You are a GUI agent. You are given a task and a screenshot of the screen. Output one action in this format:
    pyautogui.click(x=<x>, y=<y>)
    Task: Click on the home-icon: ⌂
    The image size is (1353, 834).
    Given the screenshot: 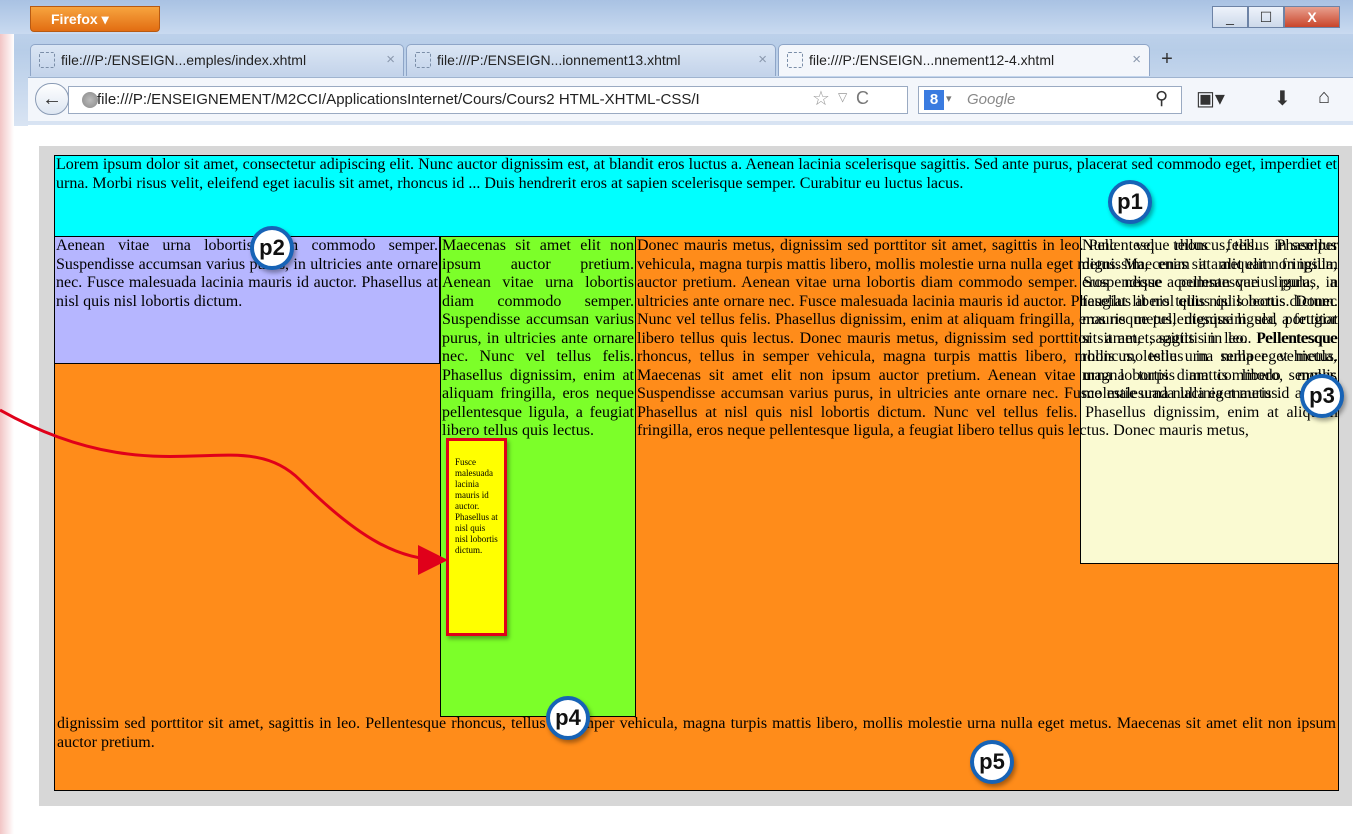 What is the action you would take?
    pyautogui.click(x=1324, y=97)
    